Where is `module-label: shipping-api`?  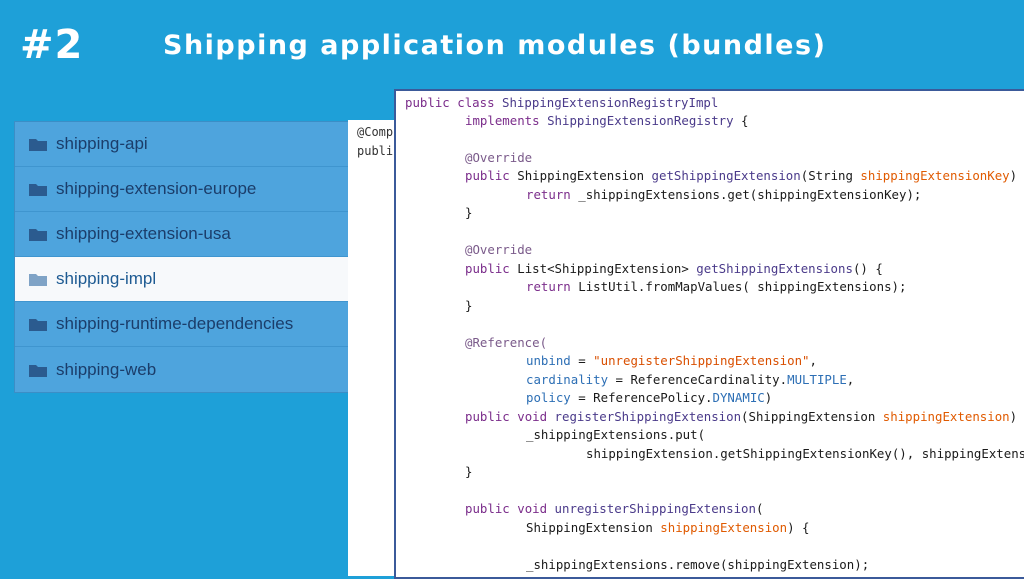 module-label: shipping-api is located at coordinates (102, 143).